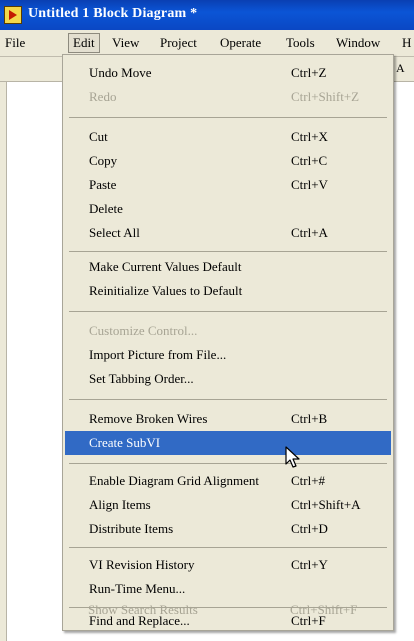 The width and height of the screenshot is (414, 641). Describe the element at coordinates (131, 528) in the screenshot. I see `menu-item-label: Distribute Items` at that location.